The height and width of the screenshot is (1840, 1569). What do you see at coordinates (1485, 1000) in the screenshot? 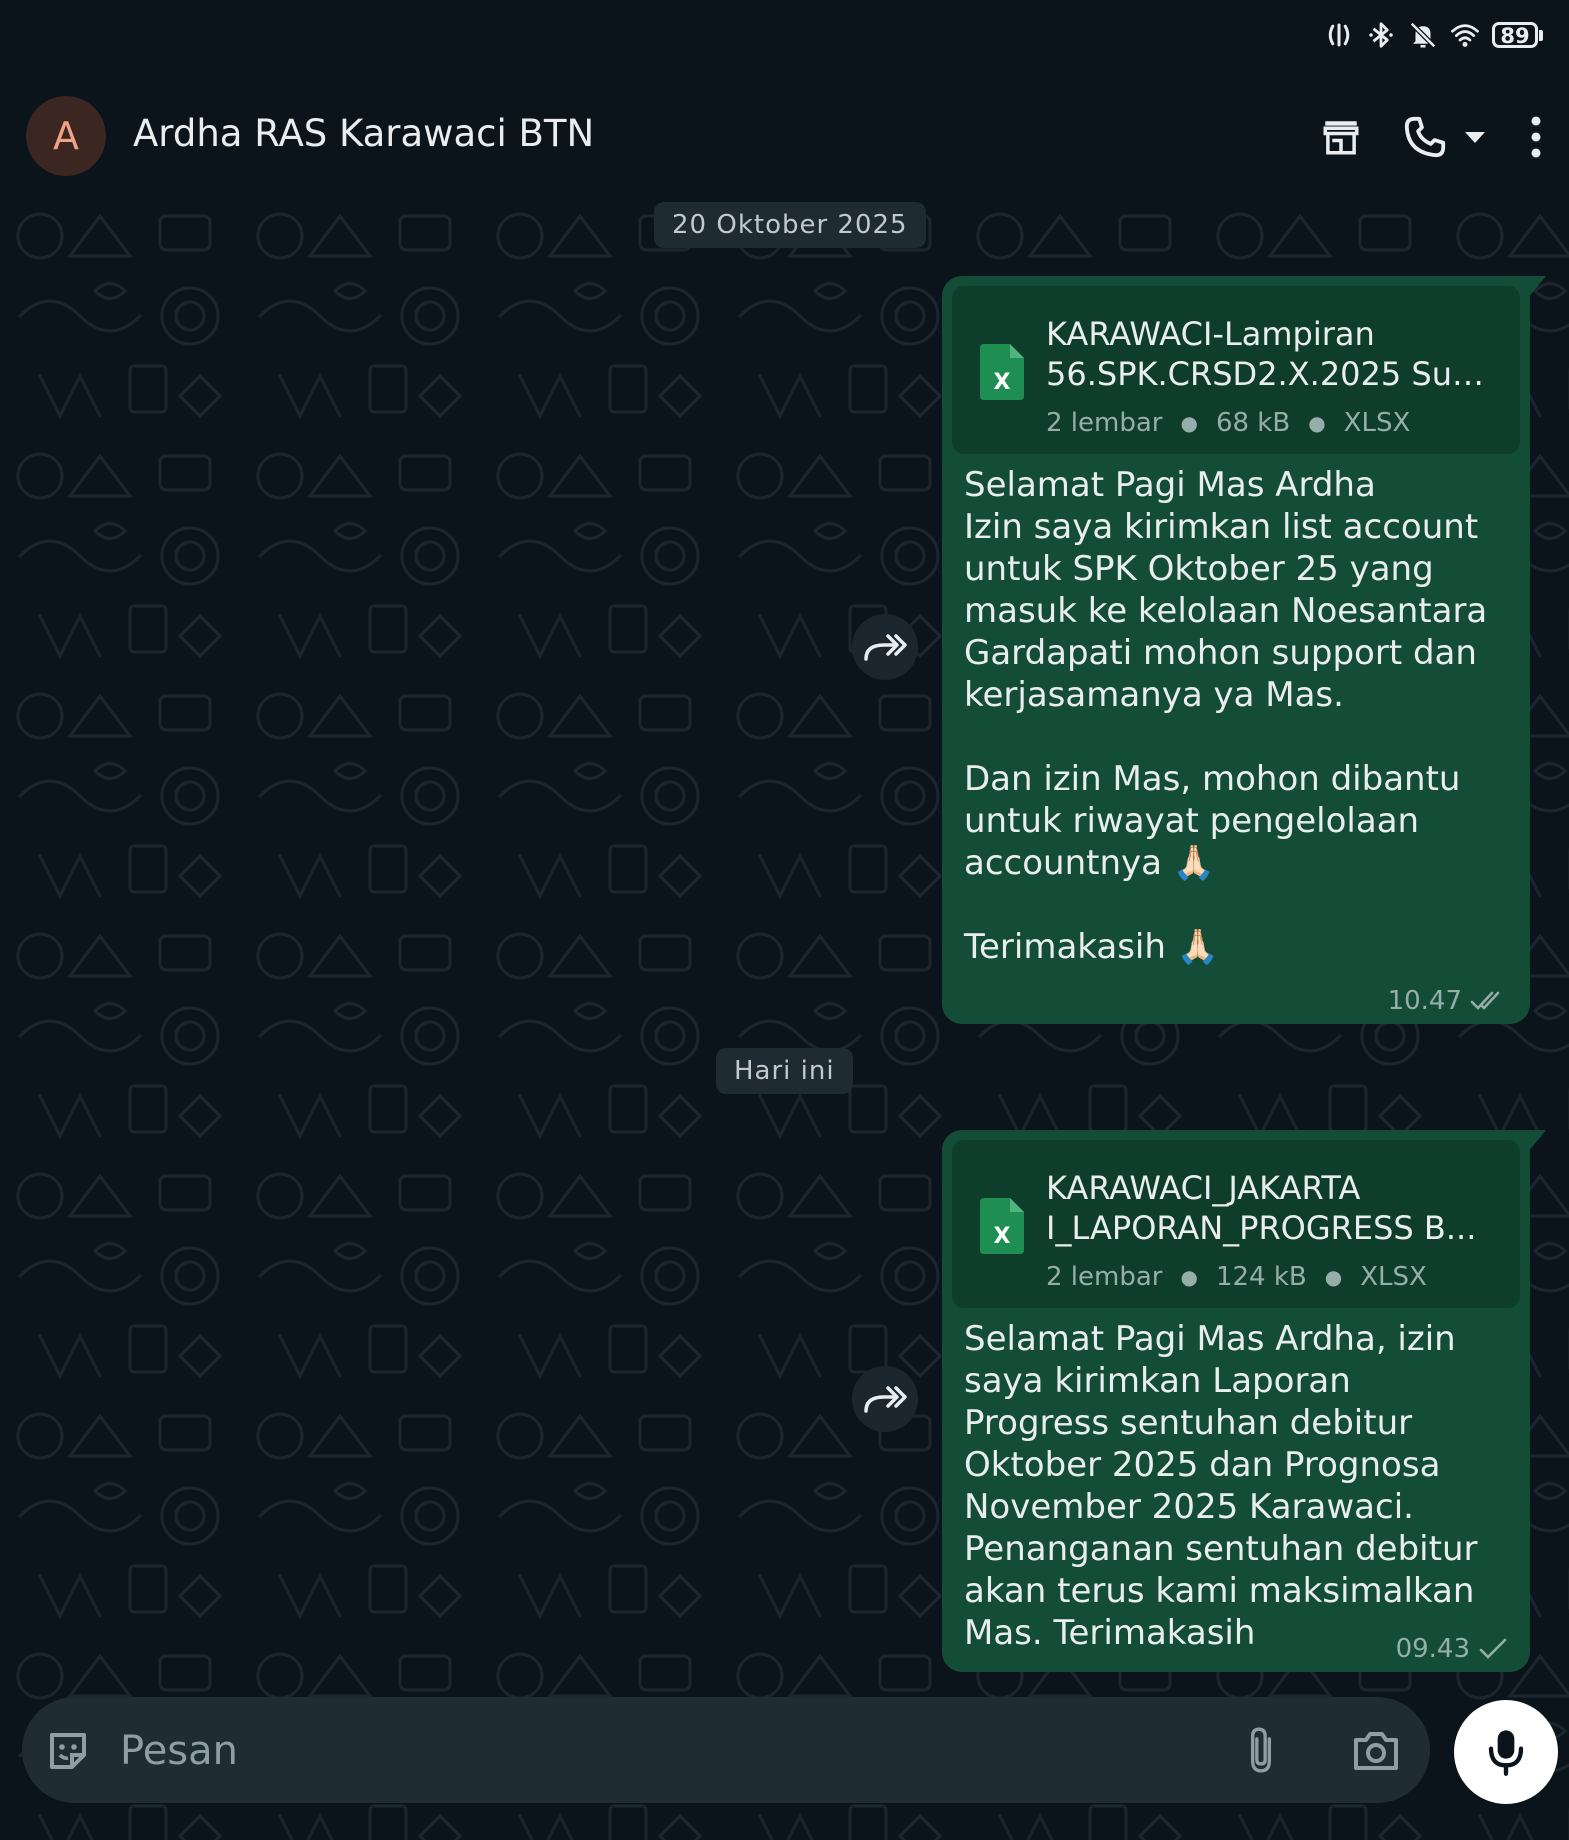
I see `double-check-icon` at bounding box center [1485, 1000].